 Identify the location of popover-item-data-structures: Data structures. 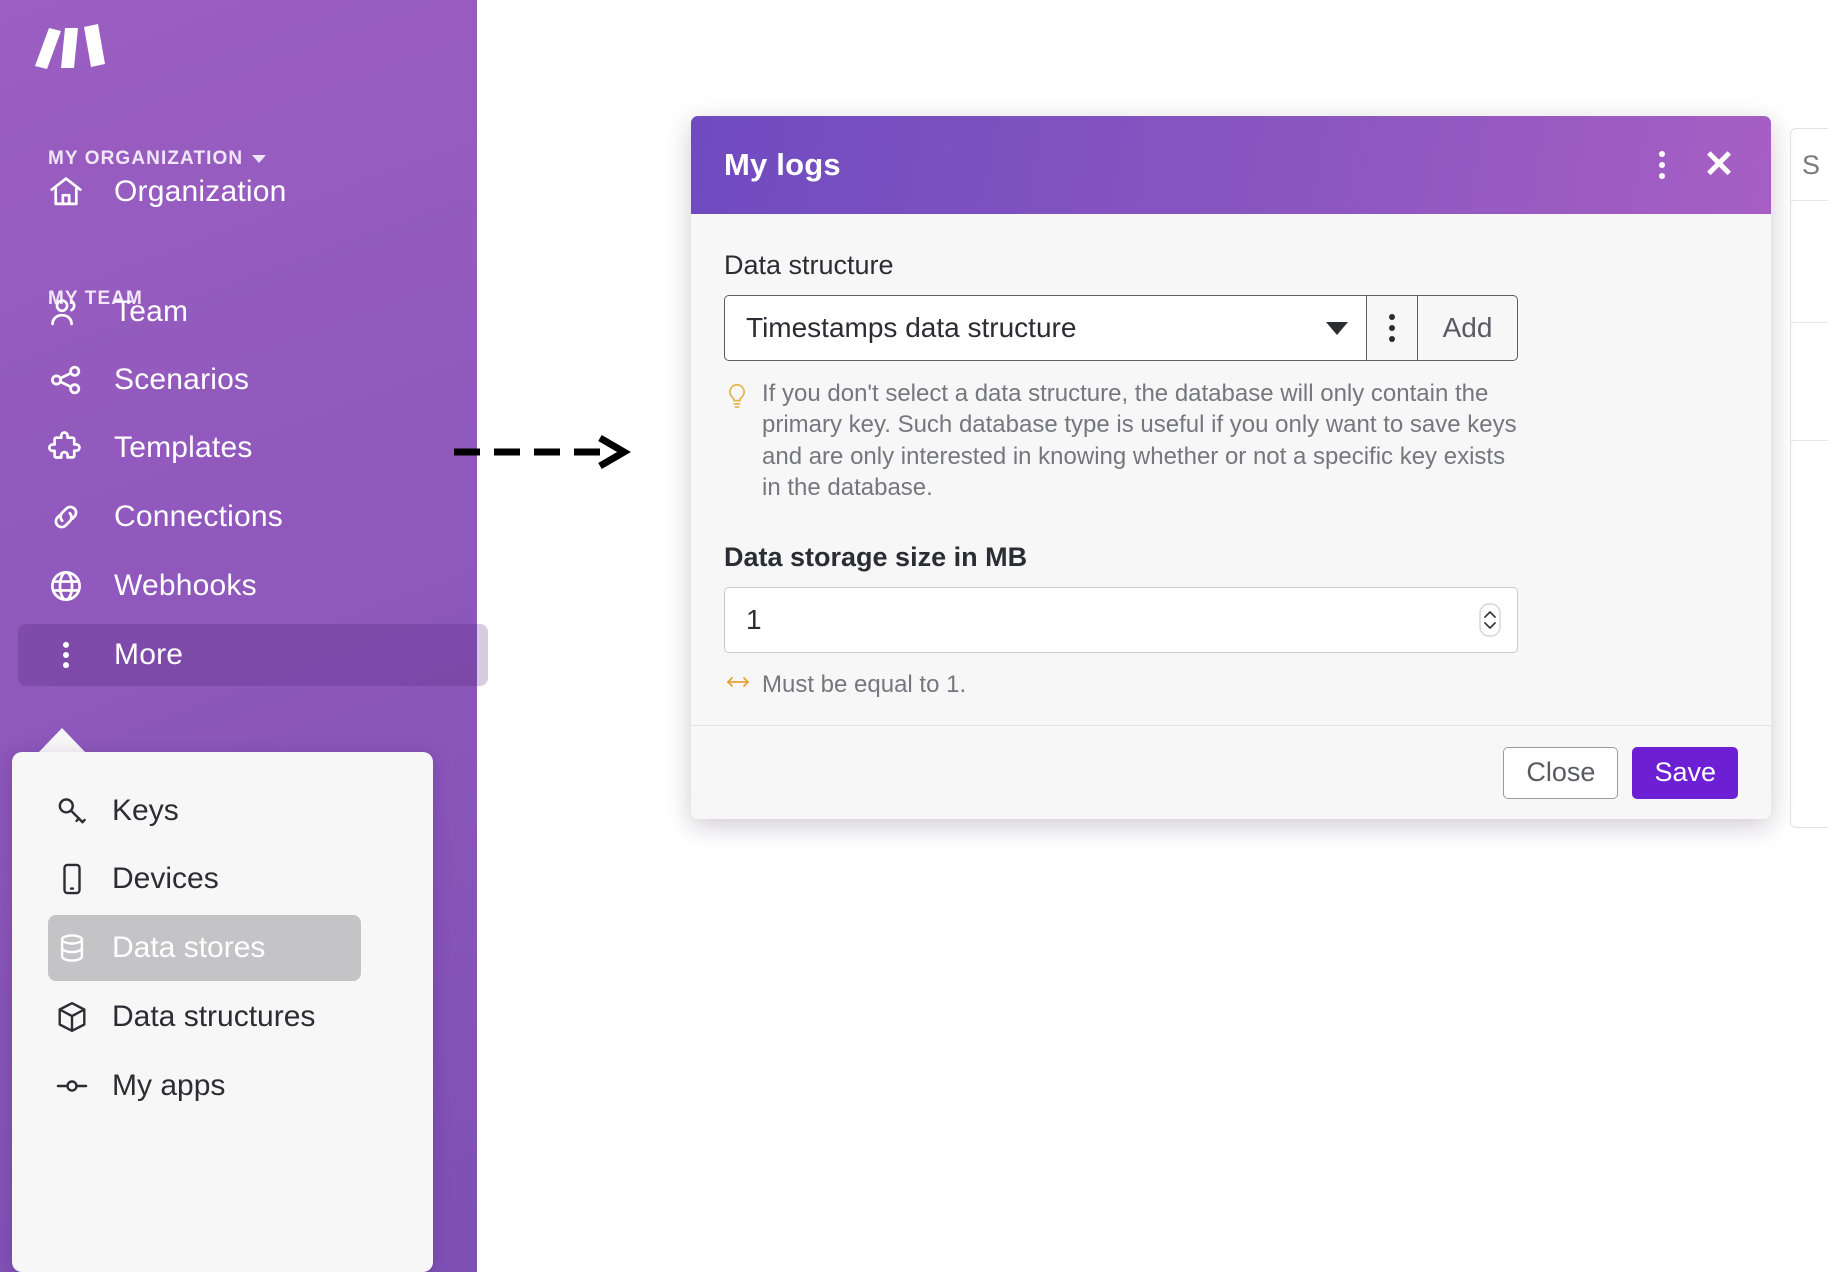
(204, 1017).